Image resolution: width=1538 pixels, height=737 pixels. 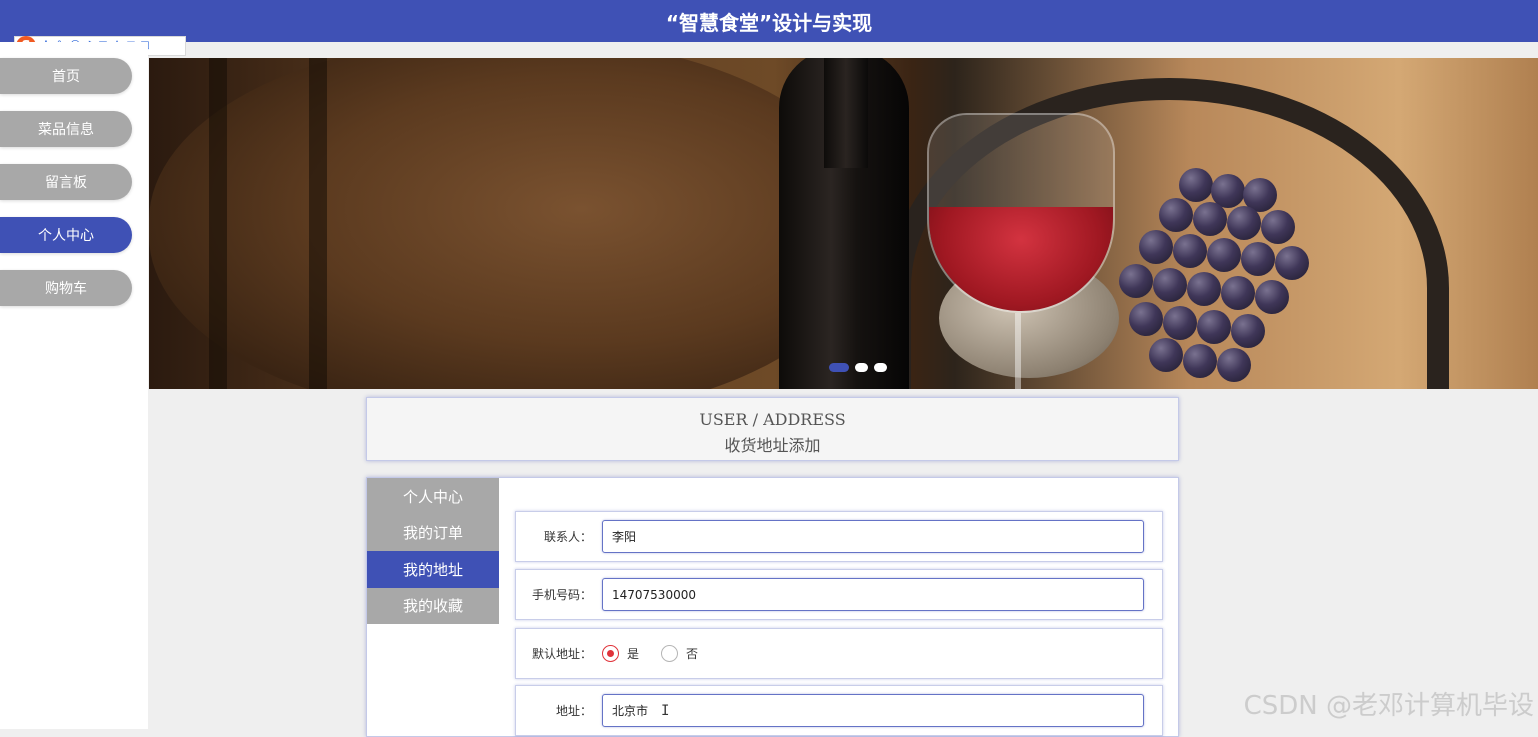 I want to click on text-cursor-icon: I, so click(x=665, y=711).